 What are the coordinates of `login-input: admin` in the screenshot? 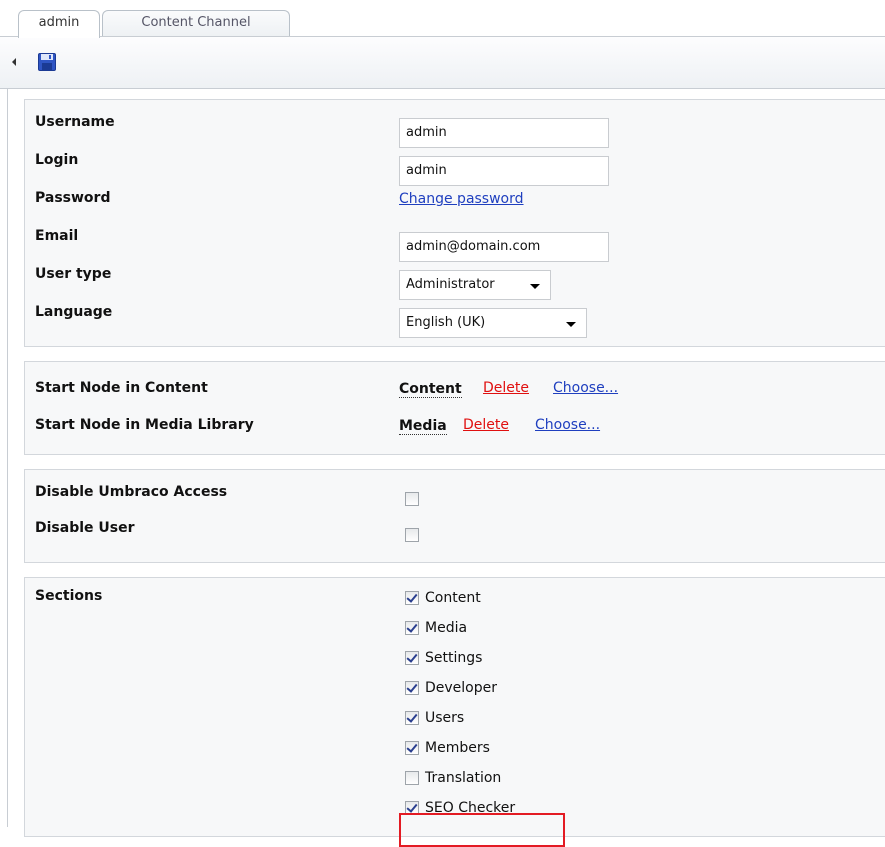 It's located at (504, 171).